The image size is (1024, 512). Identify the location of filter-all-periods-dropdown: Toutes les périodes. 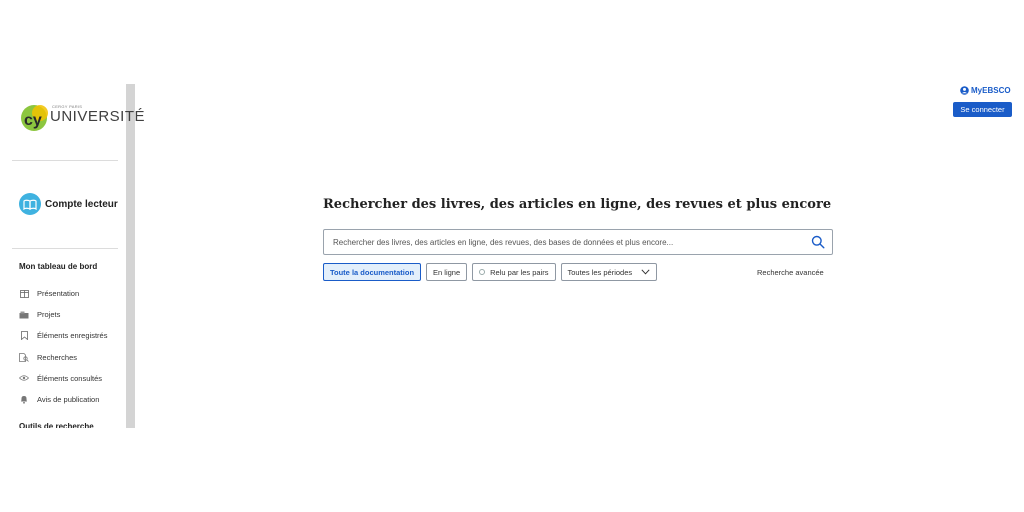
(609, 272).